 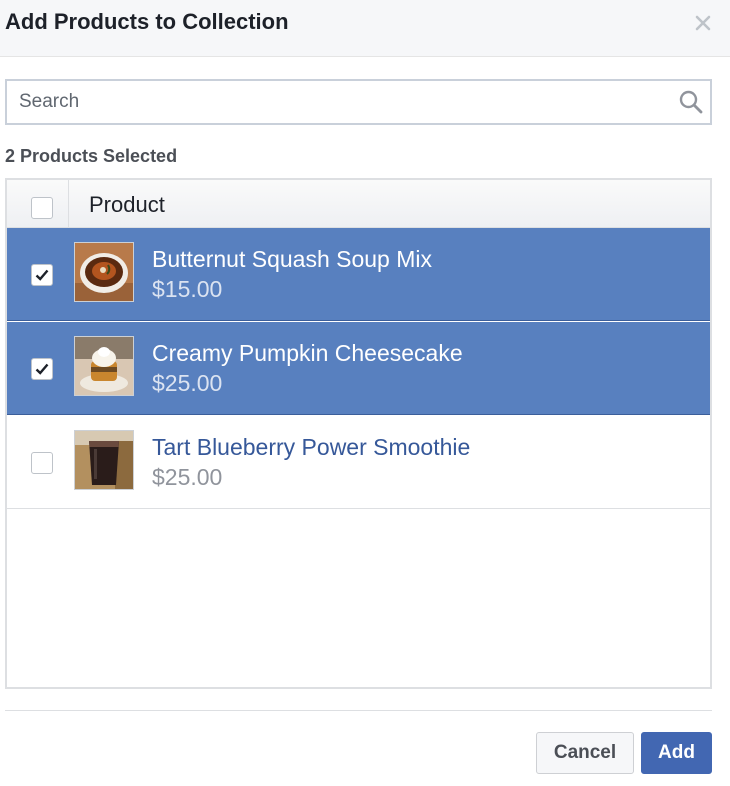 I want to click on product-thumbnail-smoothie, so click(x=104, y=460).